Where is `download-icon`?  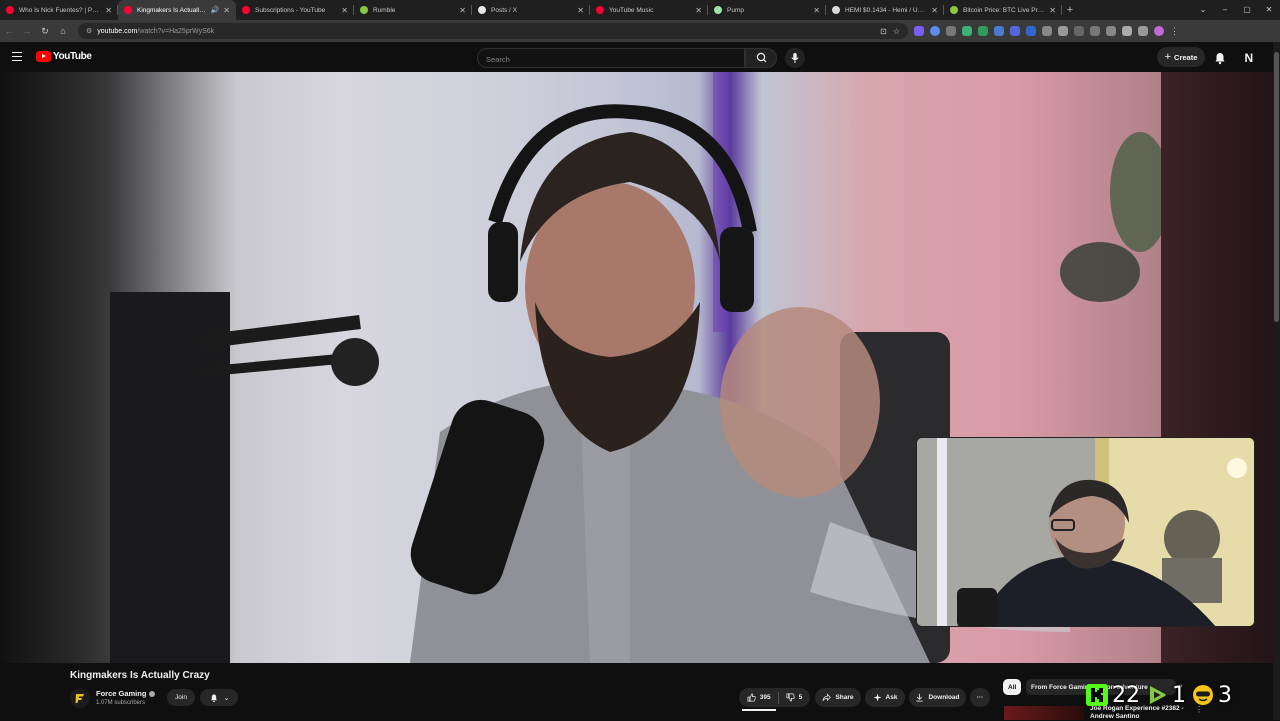
download-icon is located at coordinates (920, 697).